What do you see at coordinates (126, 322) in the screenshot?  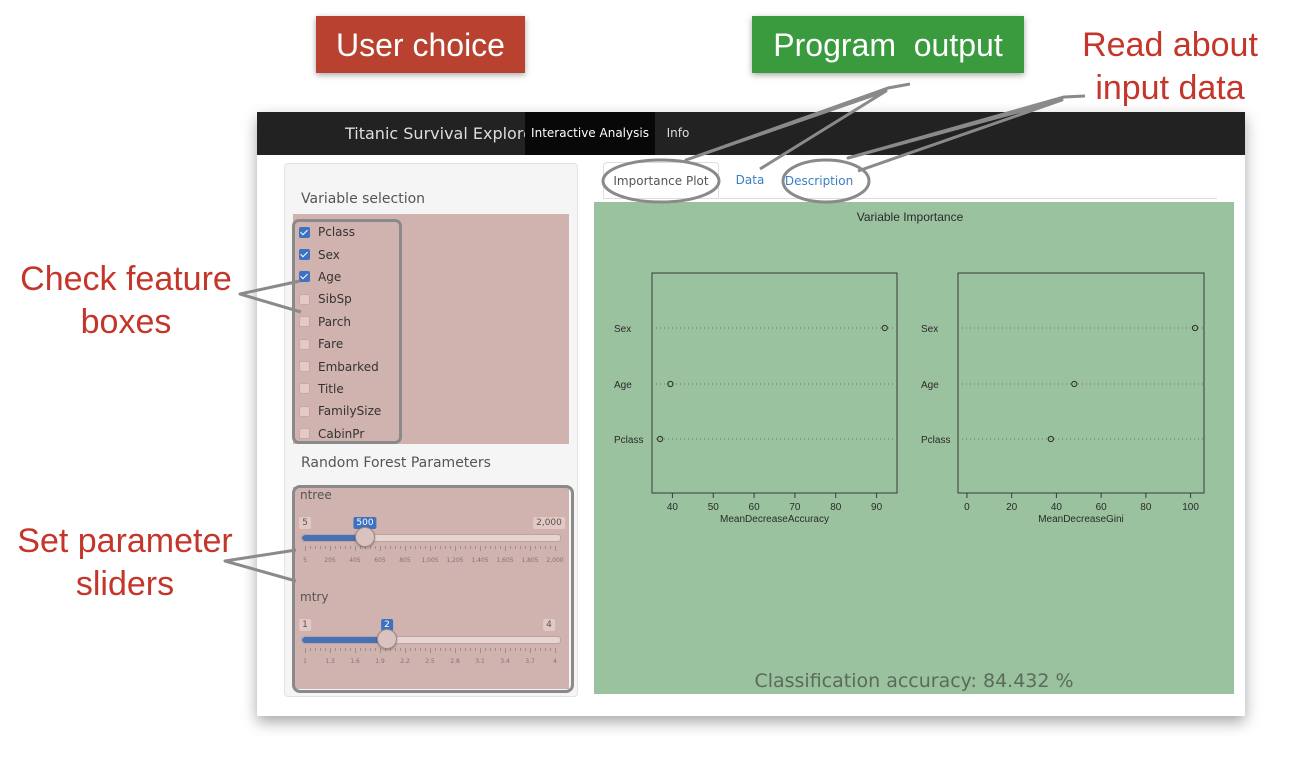 I see `check-feature-line2: boxes` at bounding box center [126, 322].